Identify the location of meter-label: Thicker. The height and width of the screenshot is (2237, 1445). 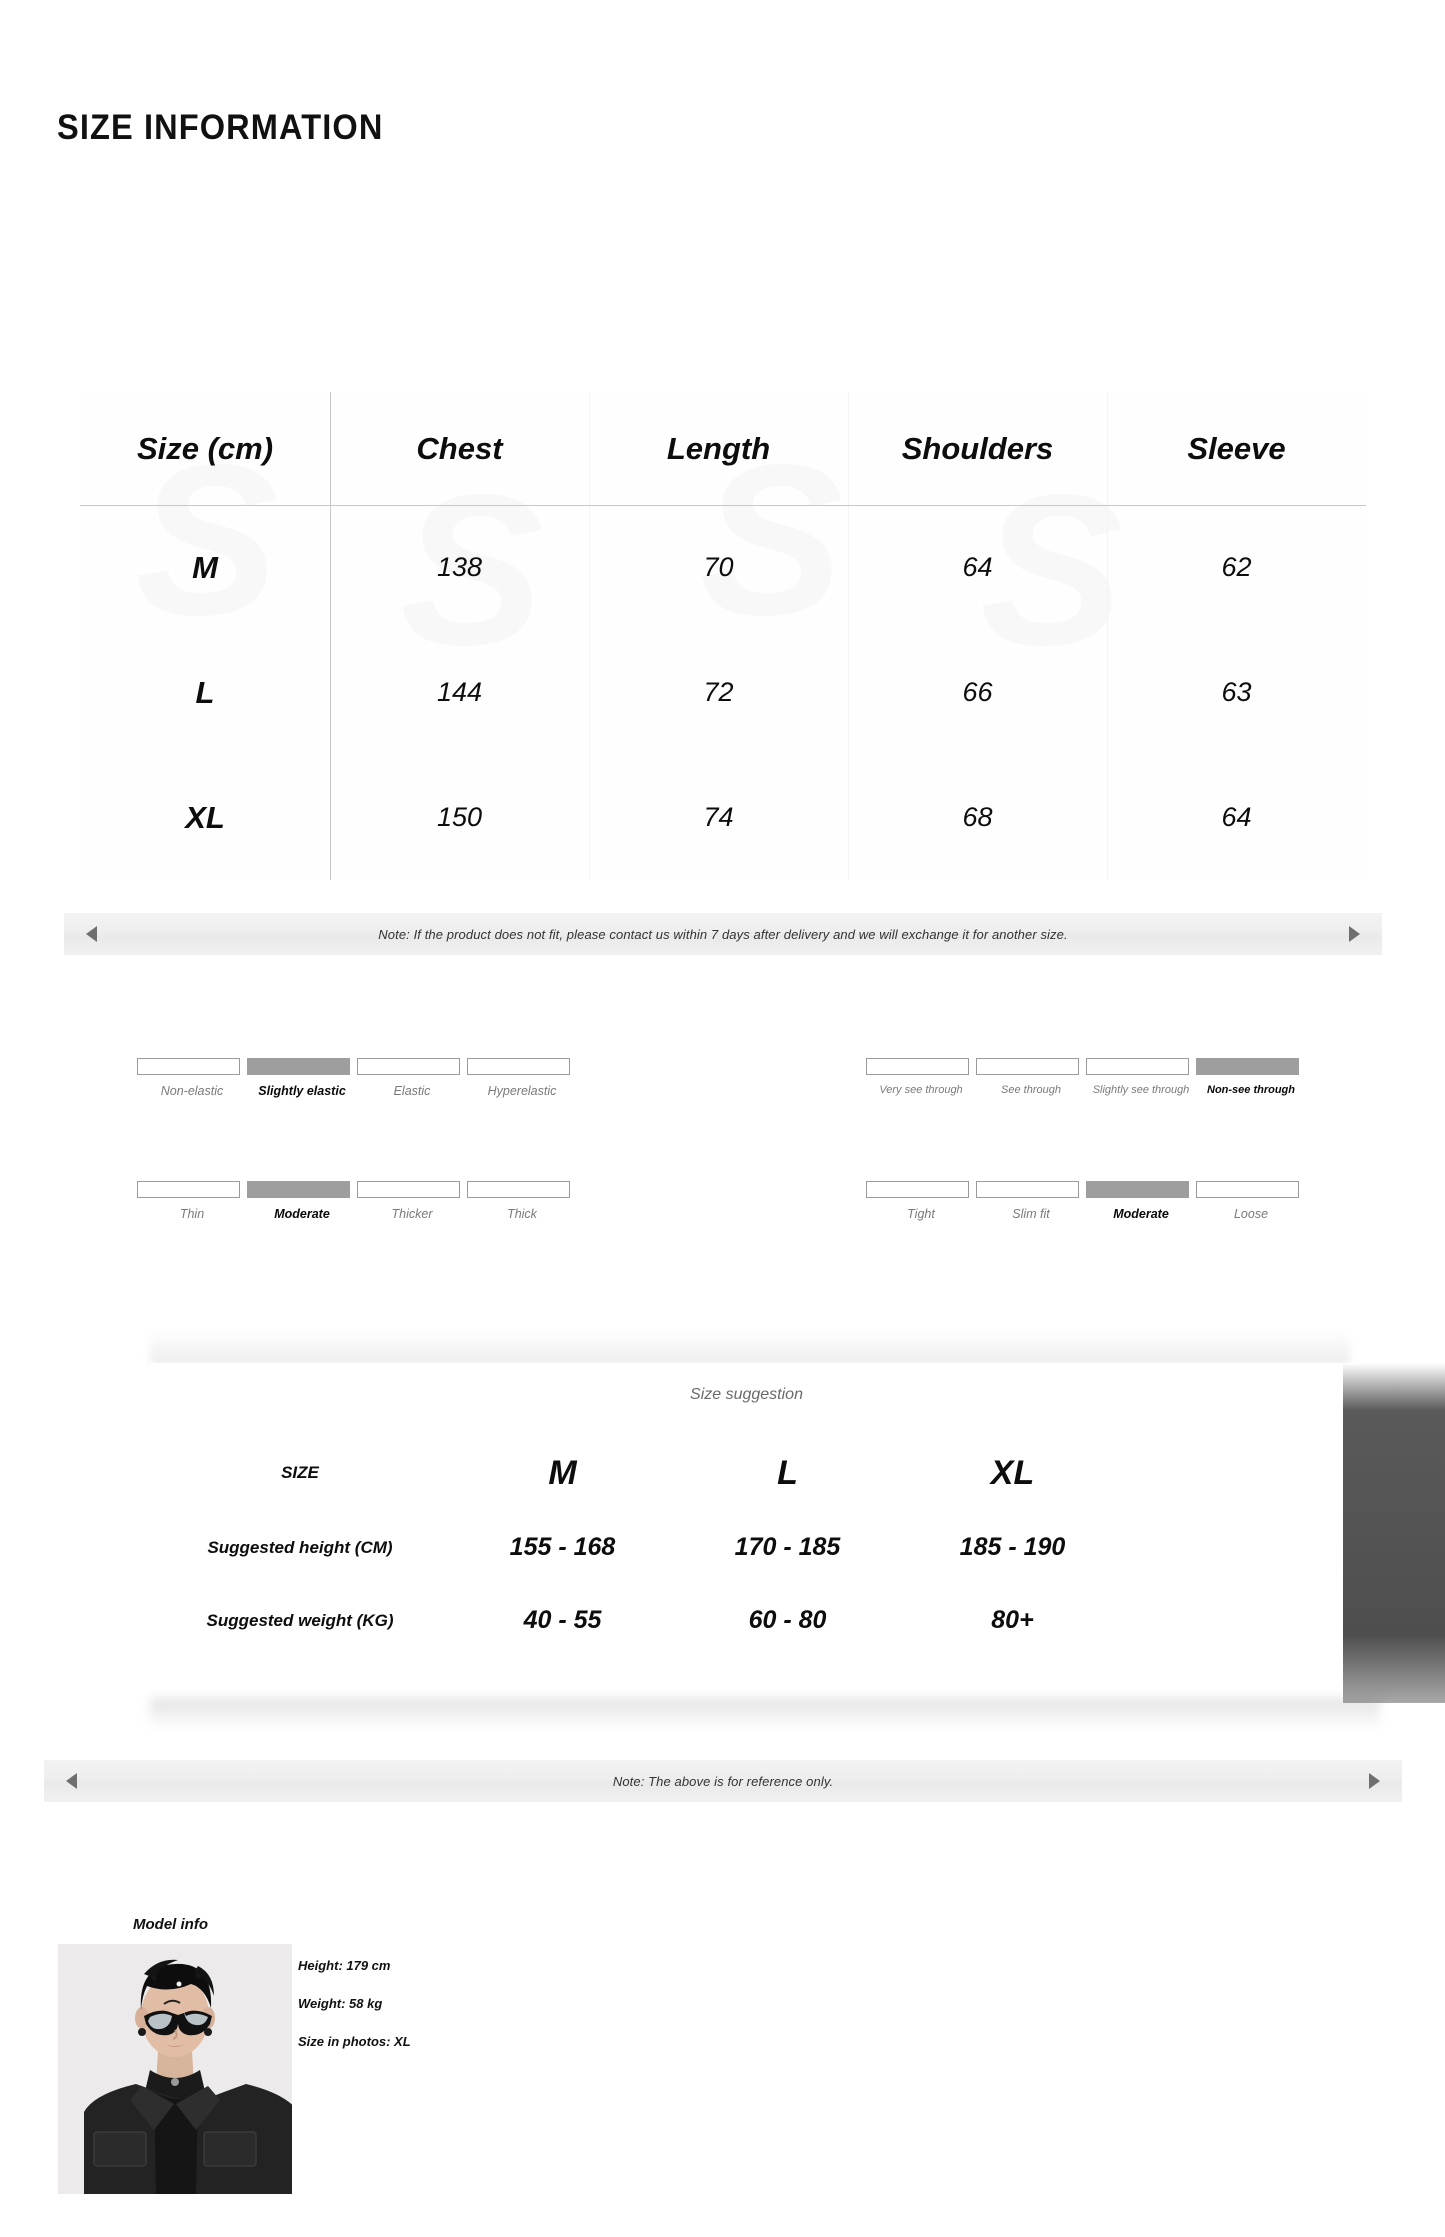
(412, 1214).